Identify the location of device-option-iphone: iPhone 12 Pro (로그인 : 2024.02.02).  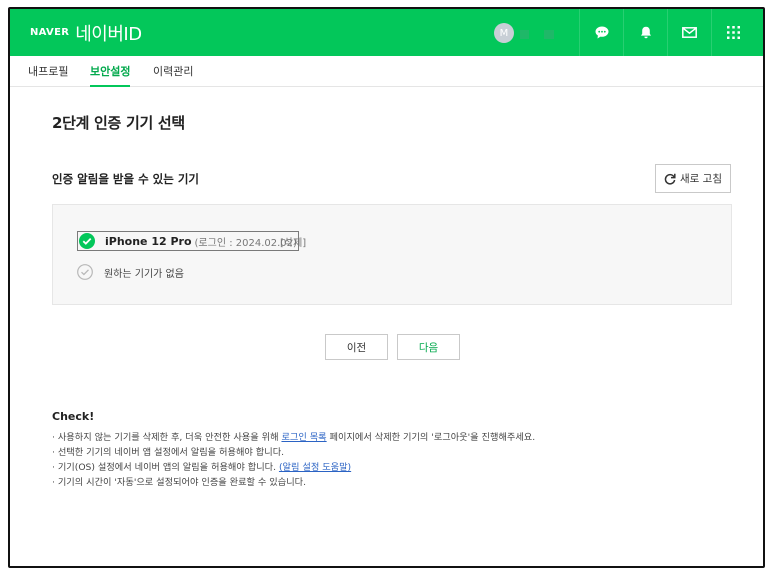
(188, 241).